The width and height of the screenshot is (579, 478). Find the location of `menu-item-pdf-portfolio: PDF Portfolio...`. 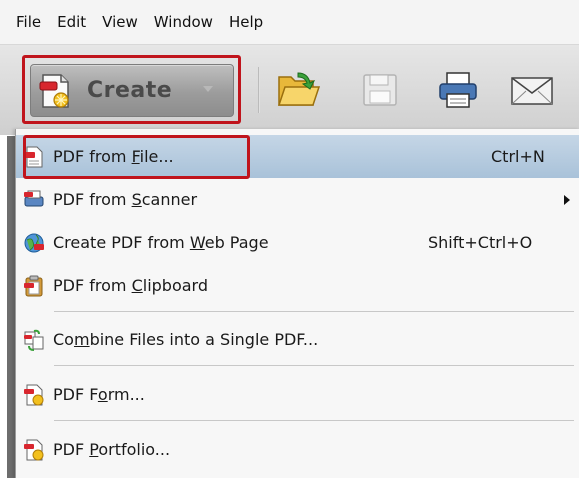

menu-item-pdf-portfolio: PDF Portfolio... is located at coordinates (297, 449).